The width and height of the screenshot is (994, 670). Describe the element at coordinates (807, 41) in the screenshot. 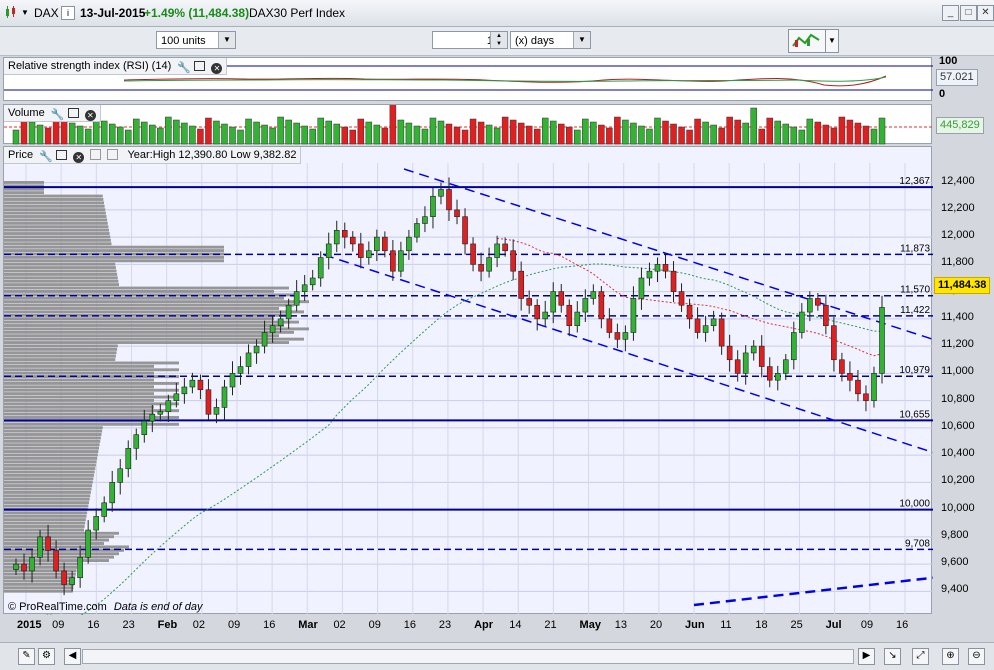

I see `chart-style-button` at that location.